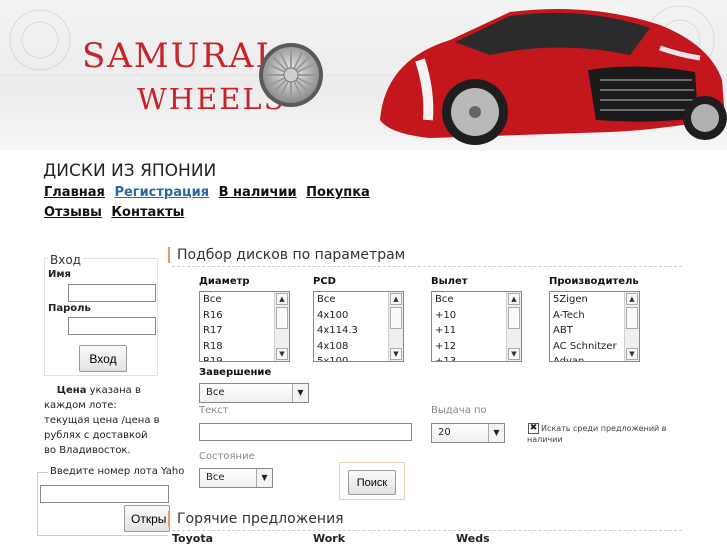 This screenshot has width=727, height=545. I want to click on nav-link-registration: Регистрация, so click(161, 192).